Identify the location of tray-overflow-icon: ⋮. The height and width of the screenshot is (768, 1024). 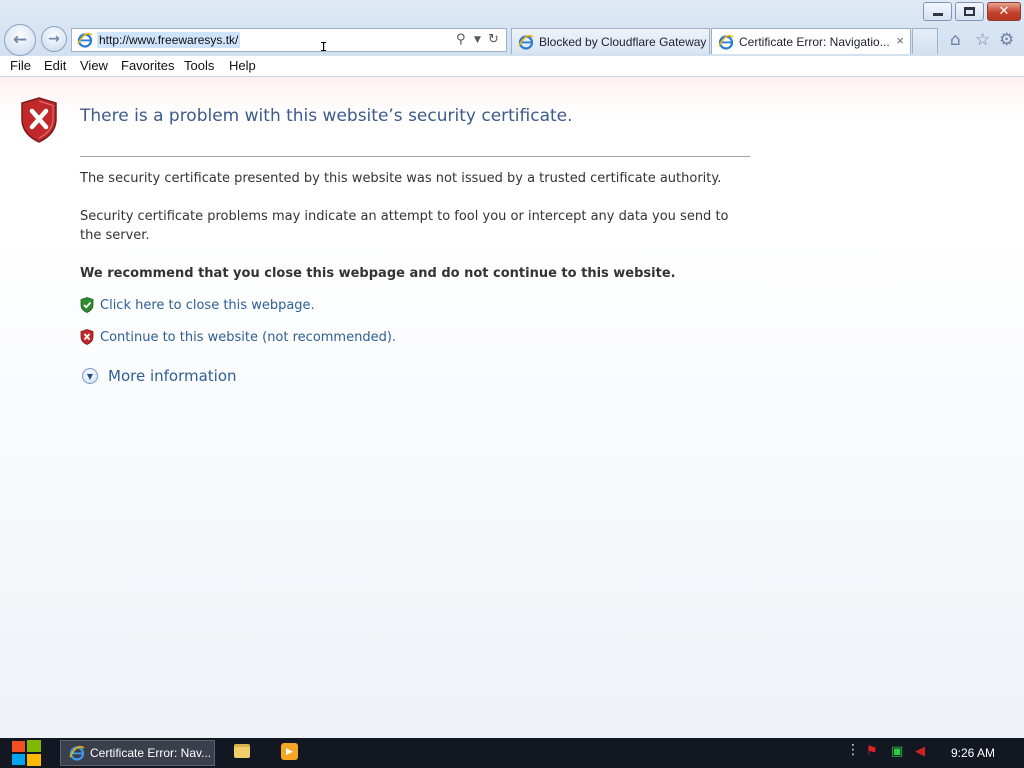
(853, 750).